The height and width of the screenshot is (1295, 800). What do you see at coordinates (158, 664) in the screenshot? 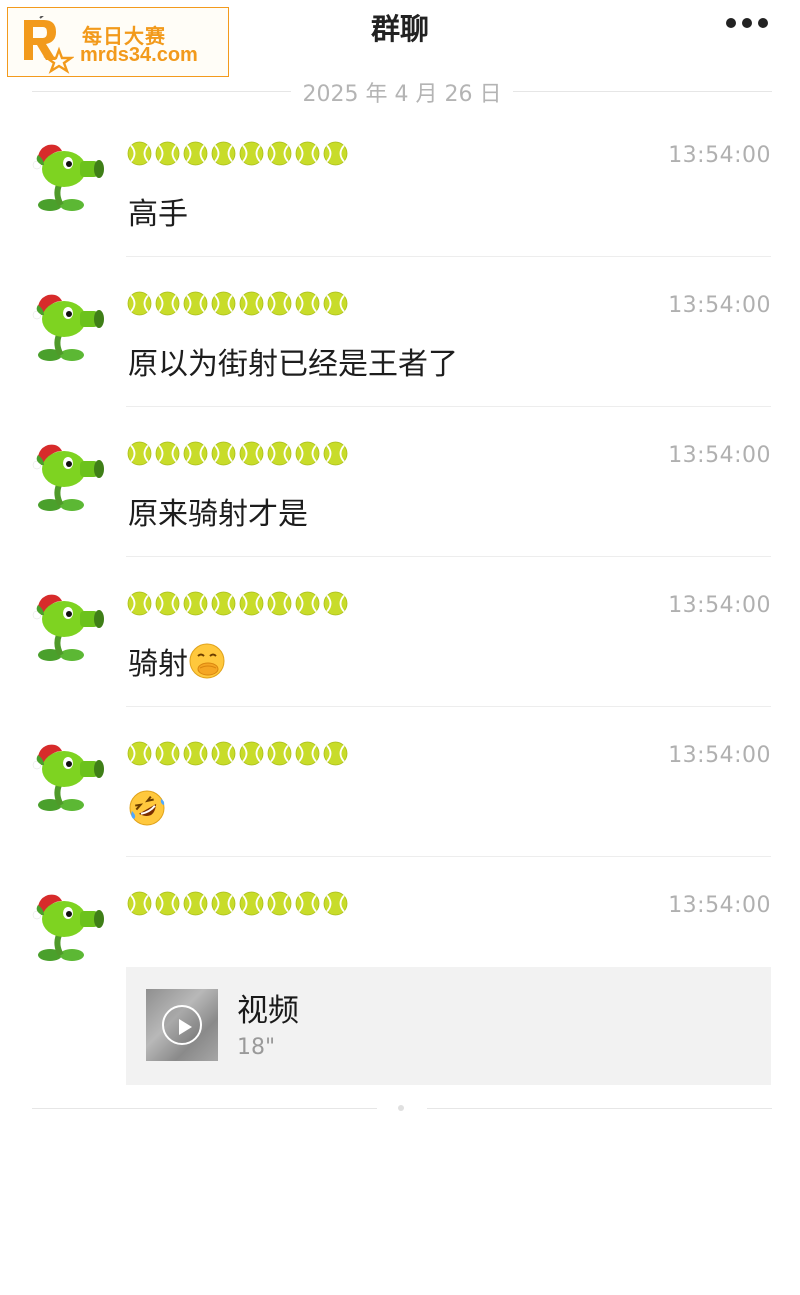
I see `message-text-content: 骑射` at bounding box center [158, 664].